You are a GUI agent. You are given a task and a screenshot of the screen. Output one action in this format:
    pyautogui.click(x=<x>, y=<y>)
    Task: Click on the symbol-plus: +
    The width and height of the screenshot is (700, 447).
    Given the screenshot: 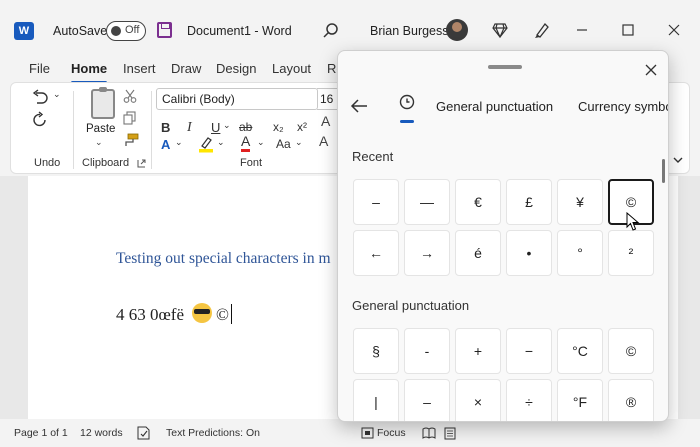 What is the action you would take?
    pyautogui.click(x=478, y=351)
    